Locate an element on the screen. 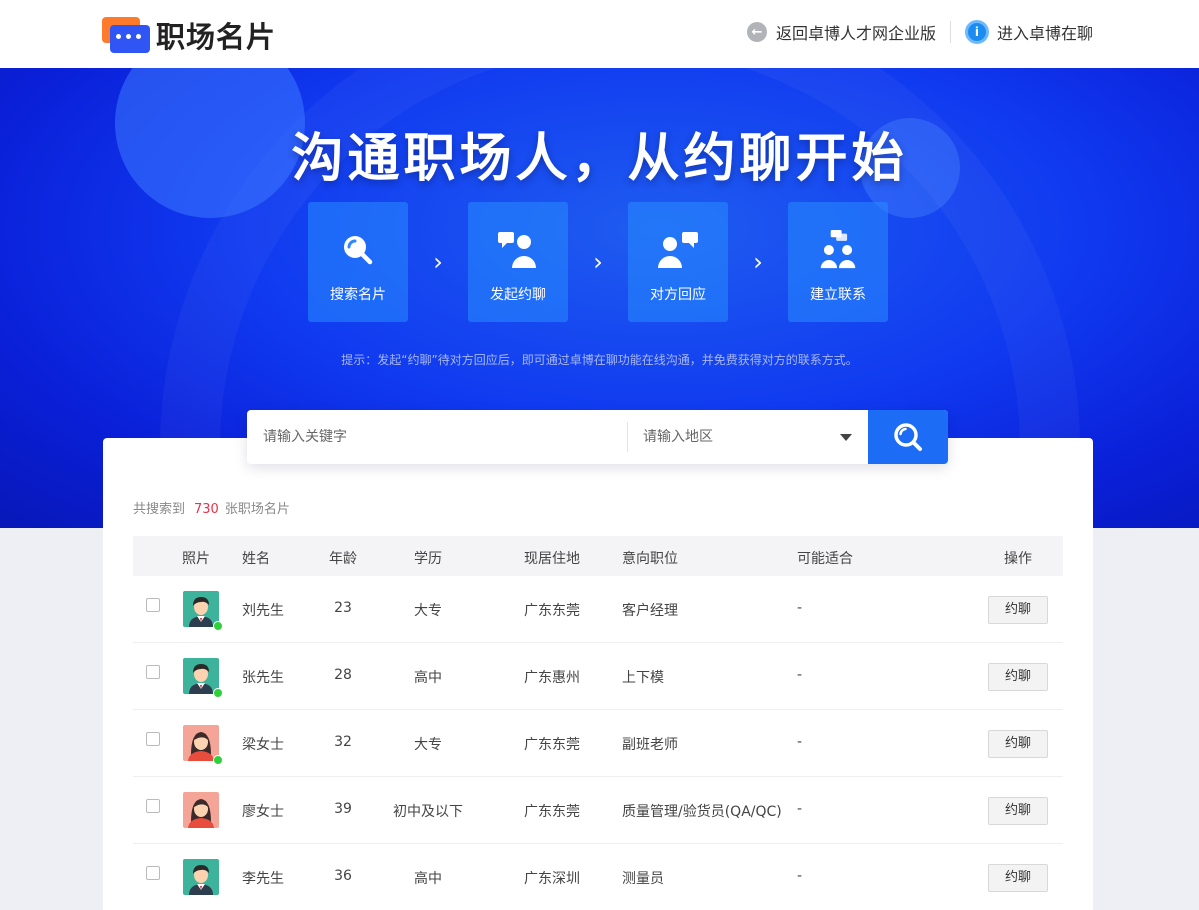 The width and height of the screenshot is (1199, 910). step-label: 发起约聊 is located at coordinates (518, 295).